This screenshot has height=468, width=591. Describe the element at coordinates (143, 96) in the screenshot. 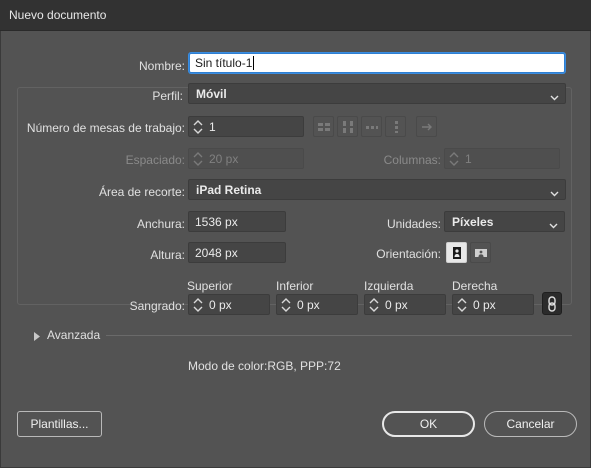

I see `perfil-label: Perfil:` at that location.